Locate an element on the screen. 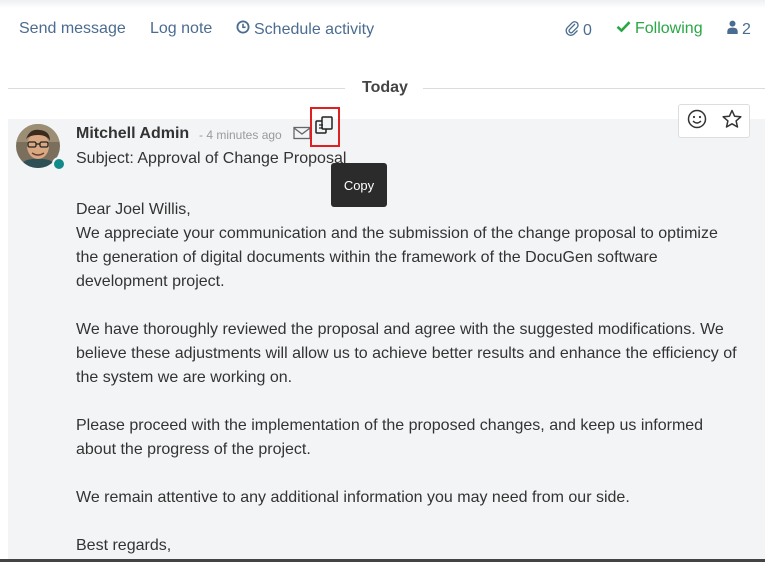  following-button: Following is located at coordinates (659, 29).